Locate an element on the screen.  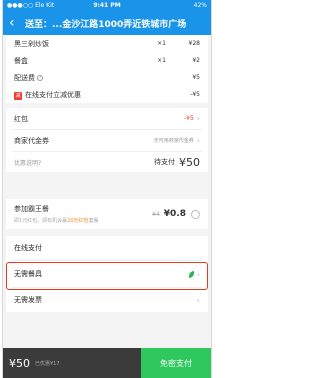
order-item: 黑三剁炒饭 ×1 ¥28 is located at coordinates (107, 43).